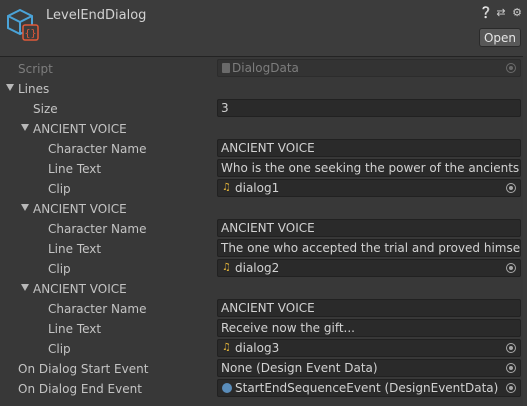  I want to click on preset-icon: ⇄, so click(501, 13).